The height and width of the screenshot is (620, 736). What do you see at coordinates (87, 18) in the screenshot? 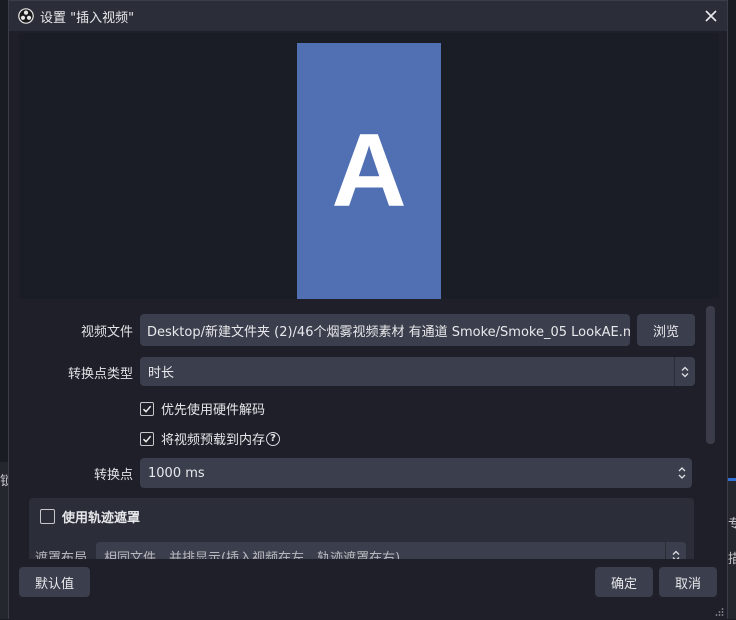
I see `dialog-title: 设置 "插入视频"` at bounding box center [87, 18].